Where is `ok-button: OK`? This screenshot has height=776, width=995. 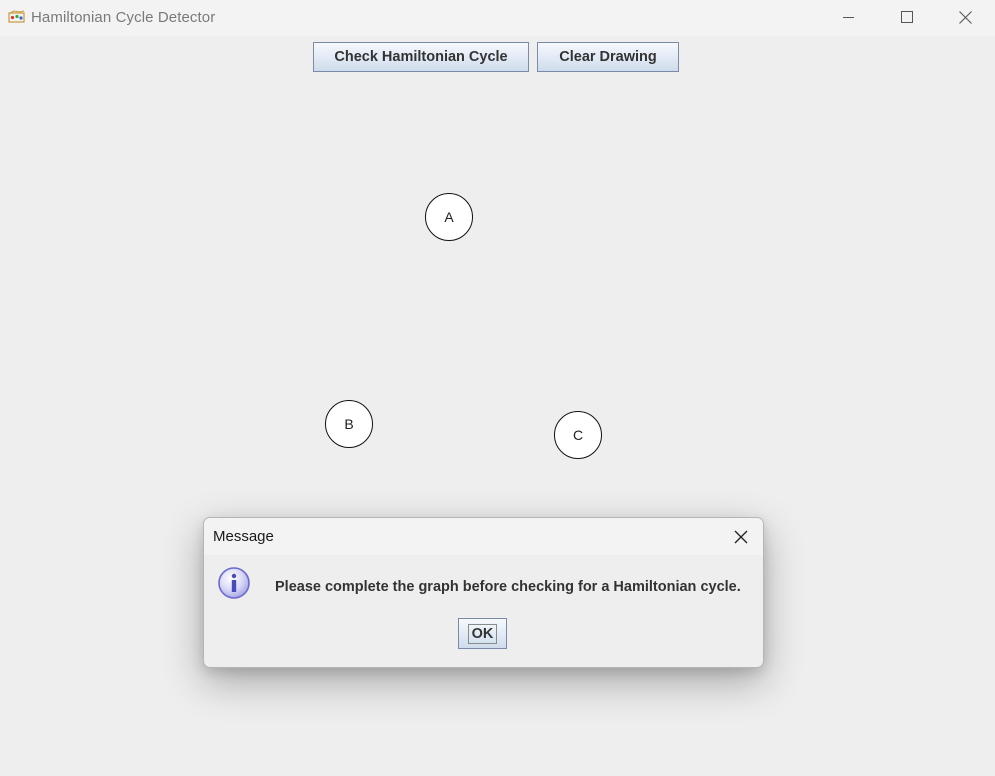
ok-button: OK is located at coordinates (482, 633).